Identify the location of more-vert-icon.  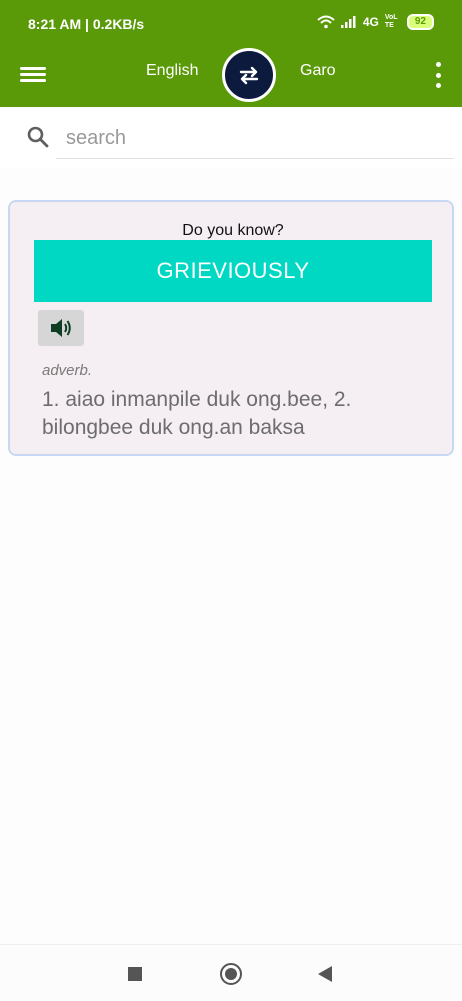
(438, 75).